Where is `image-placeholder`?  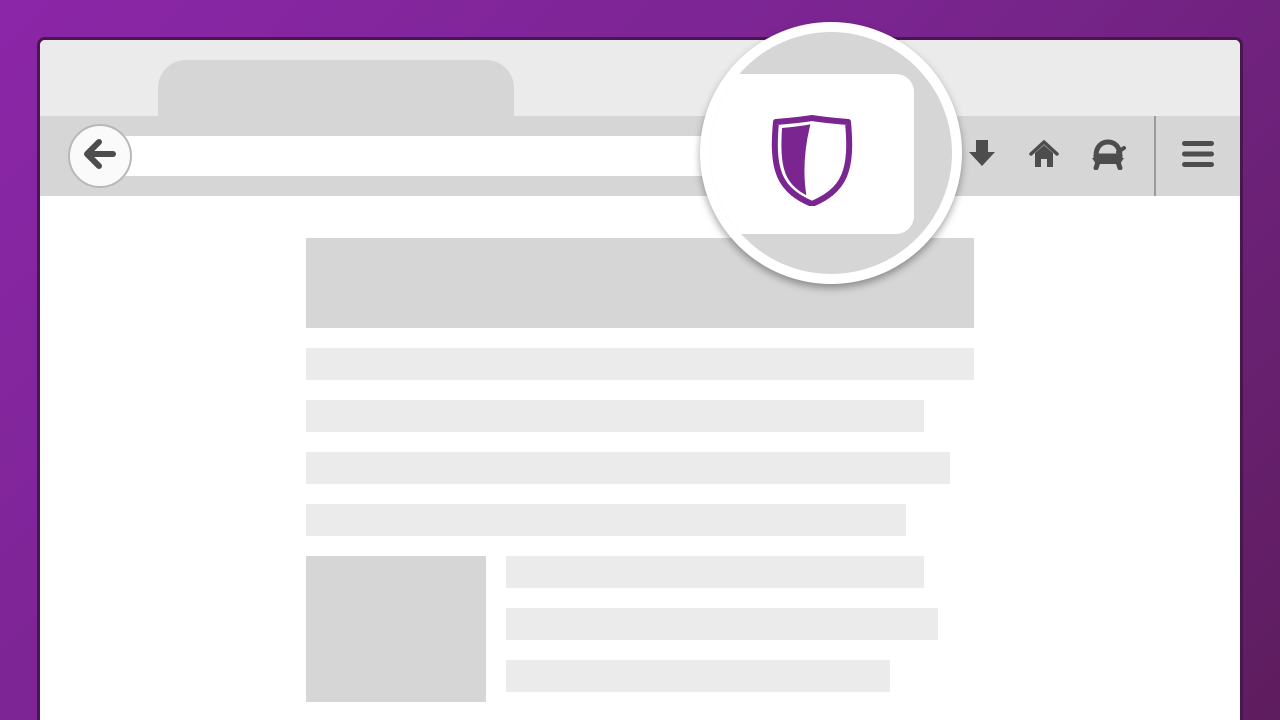
image-placeholder is located at coordinates (396, 629).